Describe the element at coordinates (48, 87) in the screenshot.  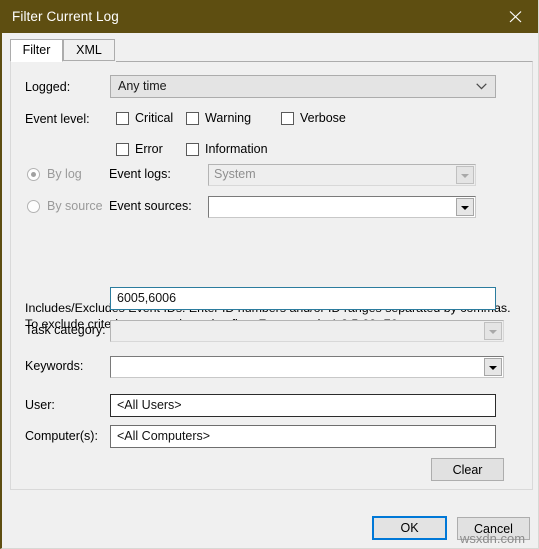
I see `logged-label: Logged:` at that location.